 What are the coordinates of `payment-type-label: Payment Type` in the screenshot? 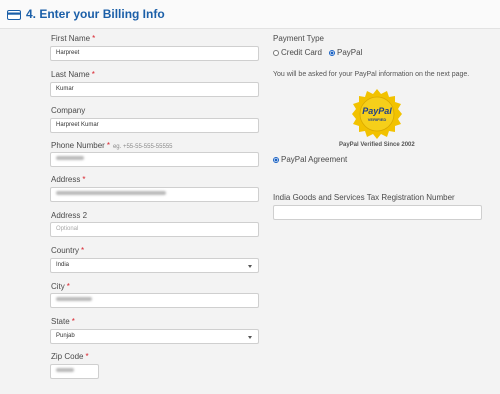 It's located at (298, 38).